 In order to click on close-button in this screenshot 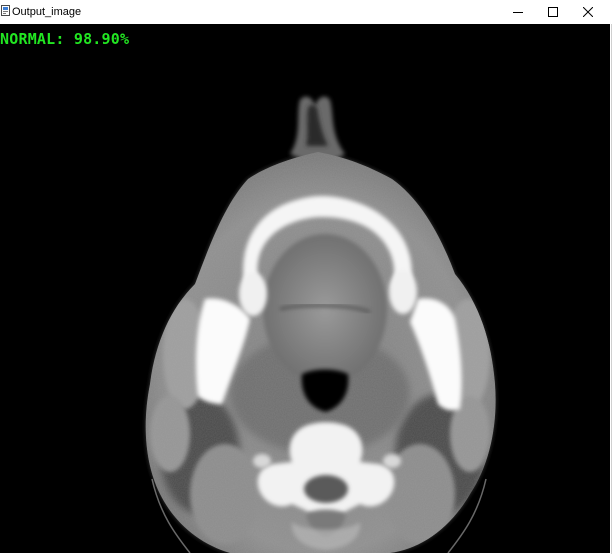, I will do `click(588, 12)`.